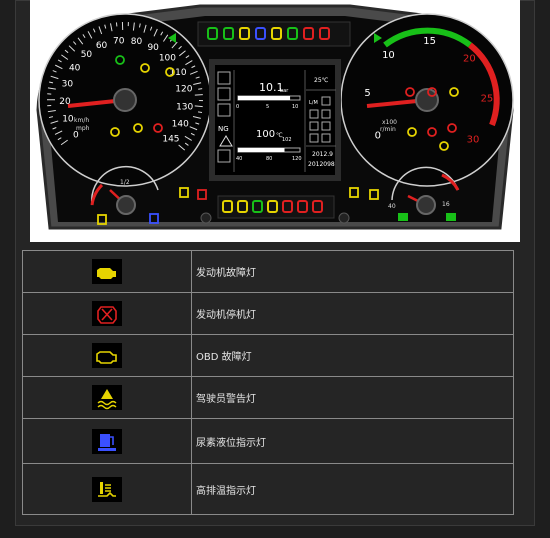  I want to click on obd-fault-icon, so click(107, 355).